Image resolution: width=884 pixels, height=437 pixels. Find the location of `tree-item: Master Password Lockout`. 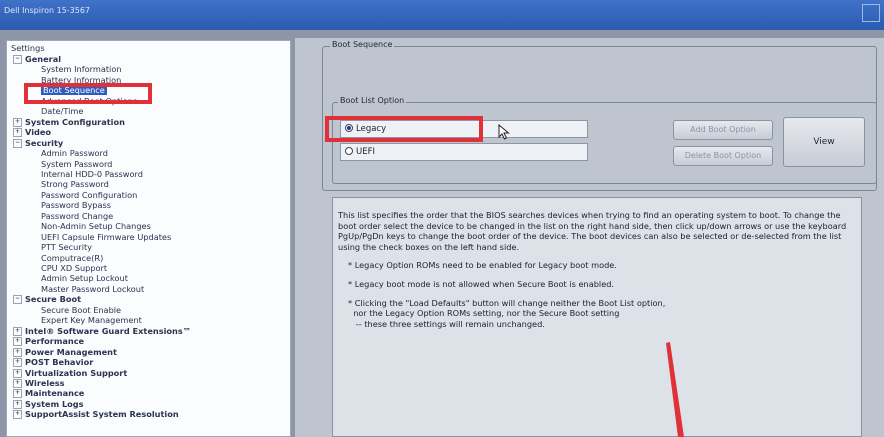

tree-item: Master Password Lockout is located at coordinates (92, 289).